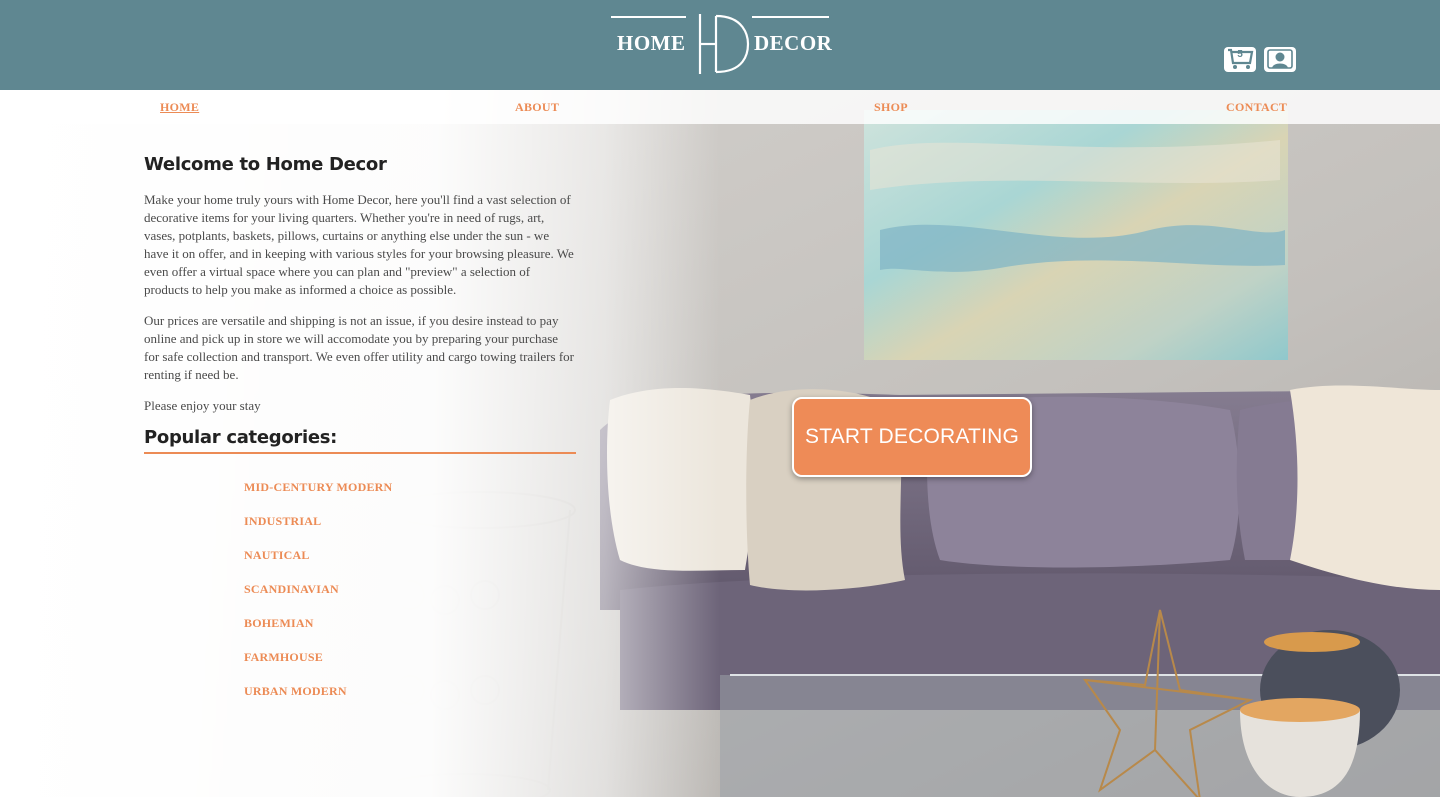  What do you see at coordinates (537, 107) in the screenshot?
I see `nav-about: ABOUT` at bounding box center [537, 107].